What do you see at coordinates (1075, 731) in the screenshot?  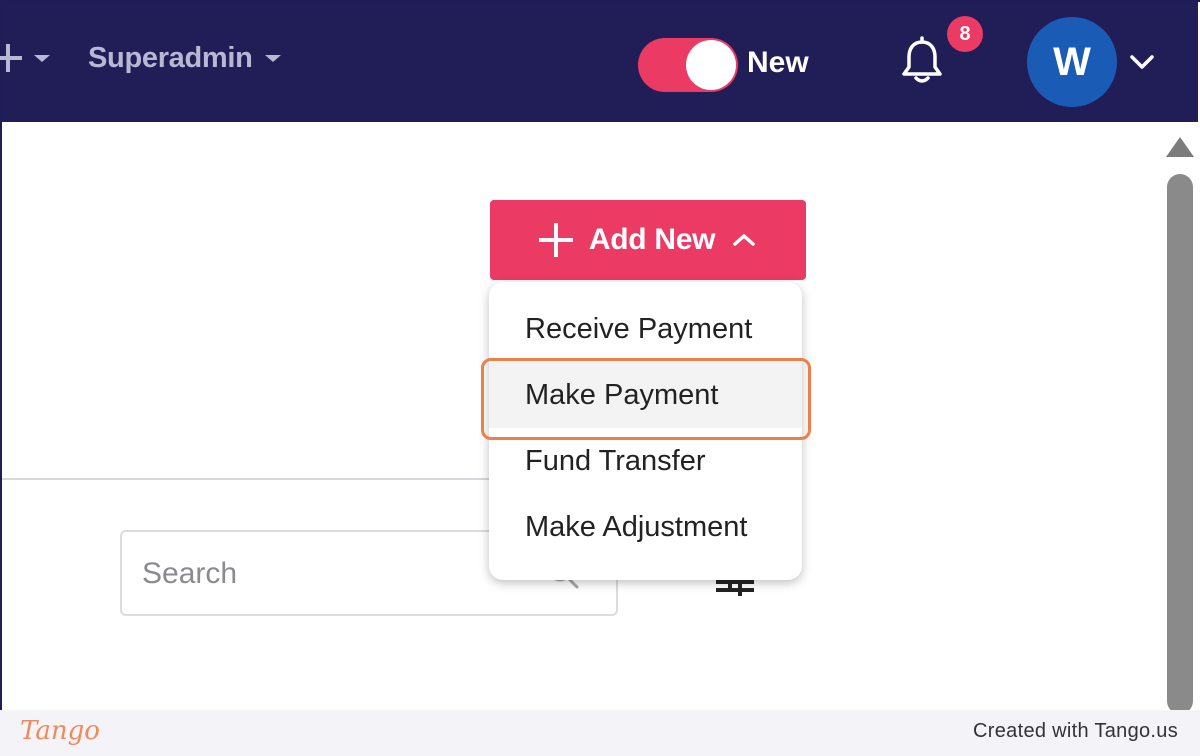 I see `created-with-text: Created with Tango.us` at bounding box center [1075, 731].